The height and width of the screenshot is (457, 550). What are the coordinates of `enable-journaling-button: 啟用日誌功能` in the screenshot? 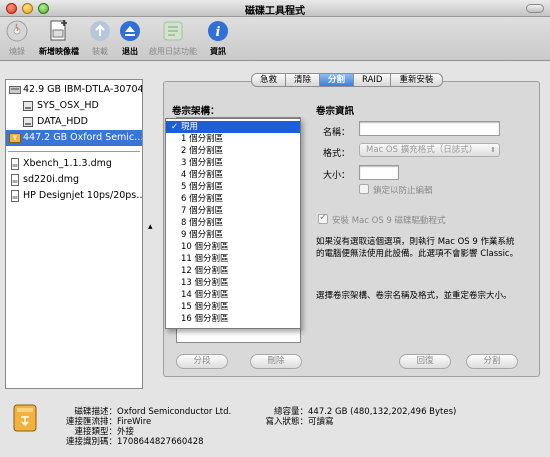 It's located at (173, 39).